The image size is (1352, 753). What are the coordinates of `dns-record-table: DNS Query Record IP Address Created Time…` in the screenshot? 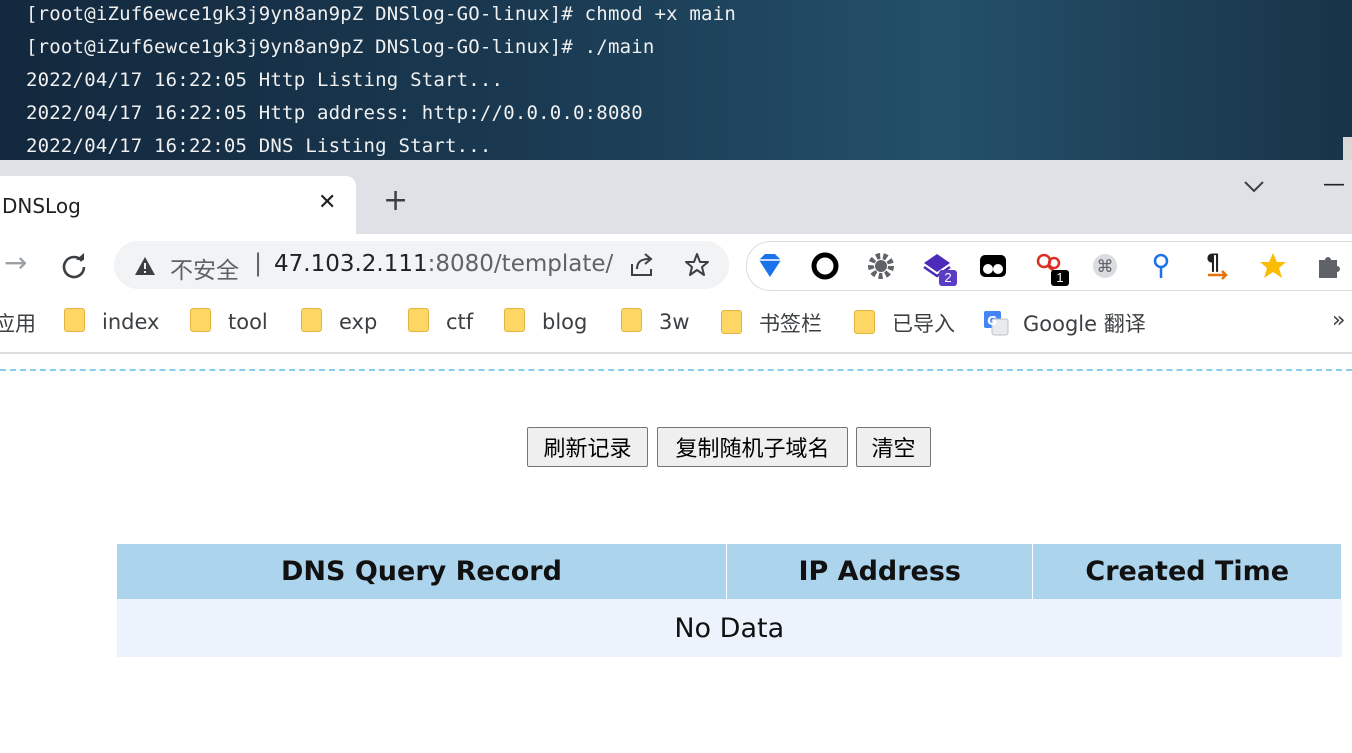 It's located at (729, 600).